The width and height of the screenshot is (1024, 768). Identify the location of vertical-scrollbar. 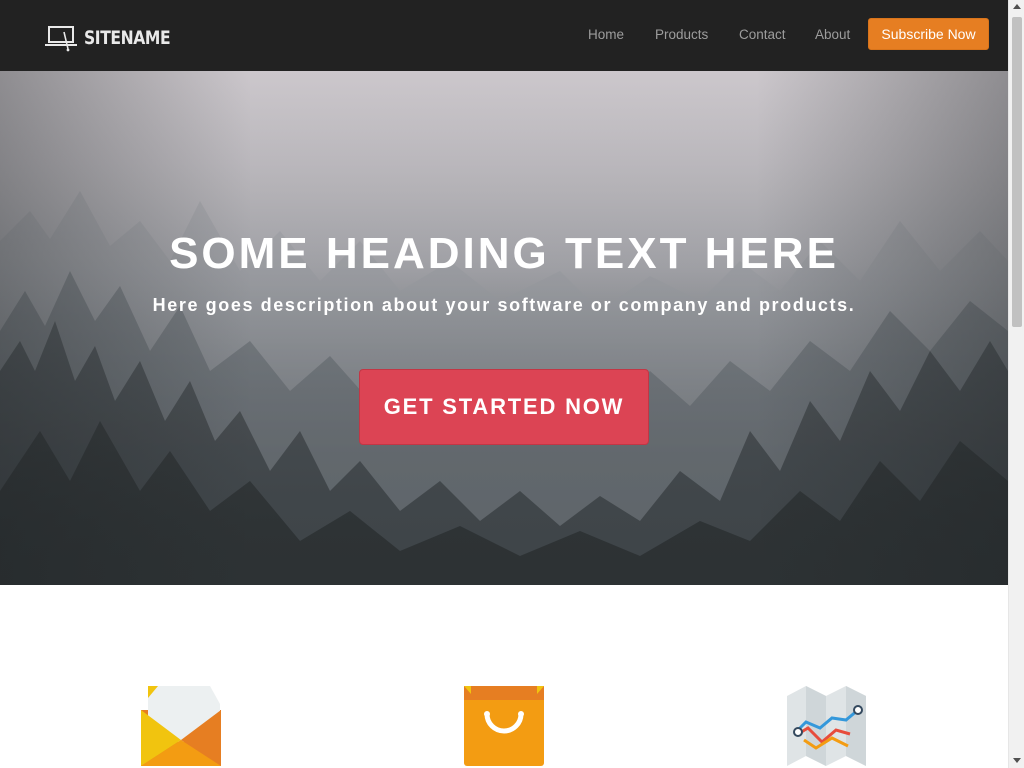
(1016, 384).